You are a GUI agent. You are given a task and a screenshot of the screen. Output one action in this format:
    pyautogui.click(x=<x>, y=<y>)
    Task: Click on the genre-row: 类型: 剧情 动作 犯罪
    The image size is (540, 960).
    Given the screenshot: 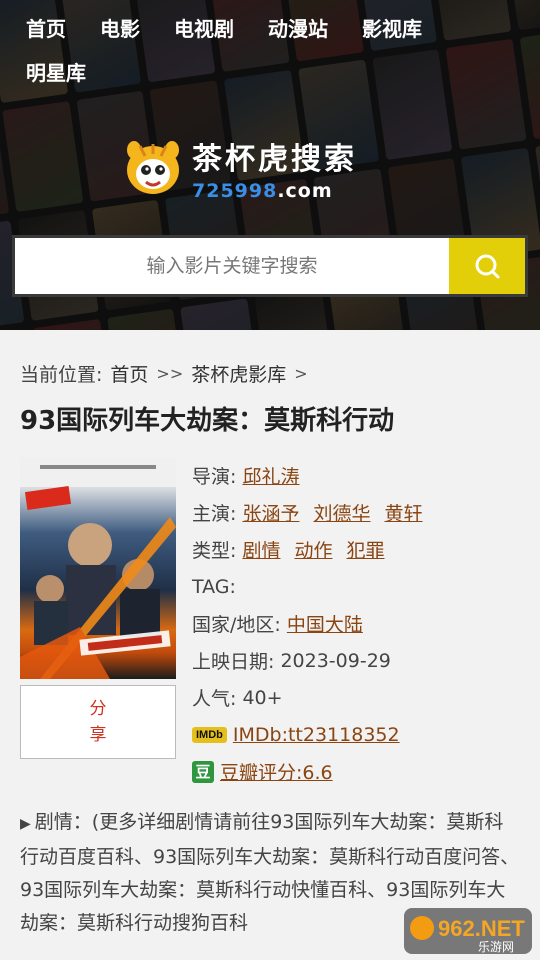 What is the action you would take?
    pyautogui.click(x=356, y=549)
    